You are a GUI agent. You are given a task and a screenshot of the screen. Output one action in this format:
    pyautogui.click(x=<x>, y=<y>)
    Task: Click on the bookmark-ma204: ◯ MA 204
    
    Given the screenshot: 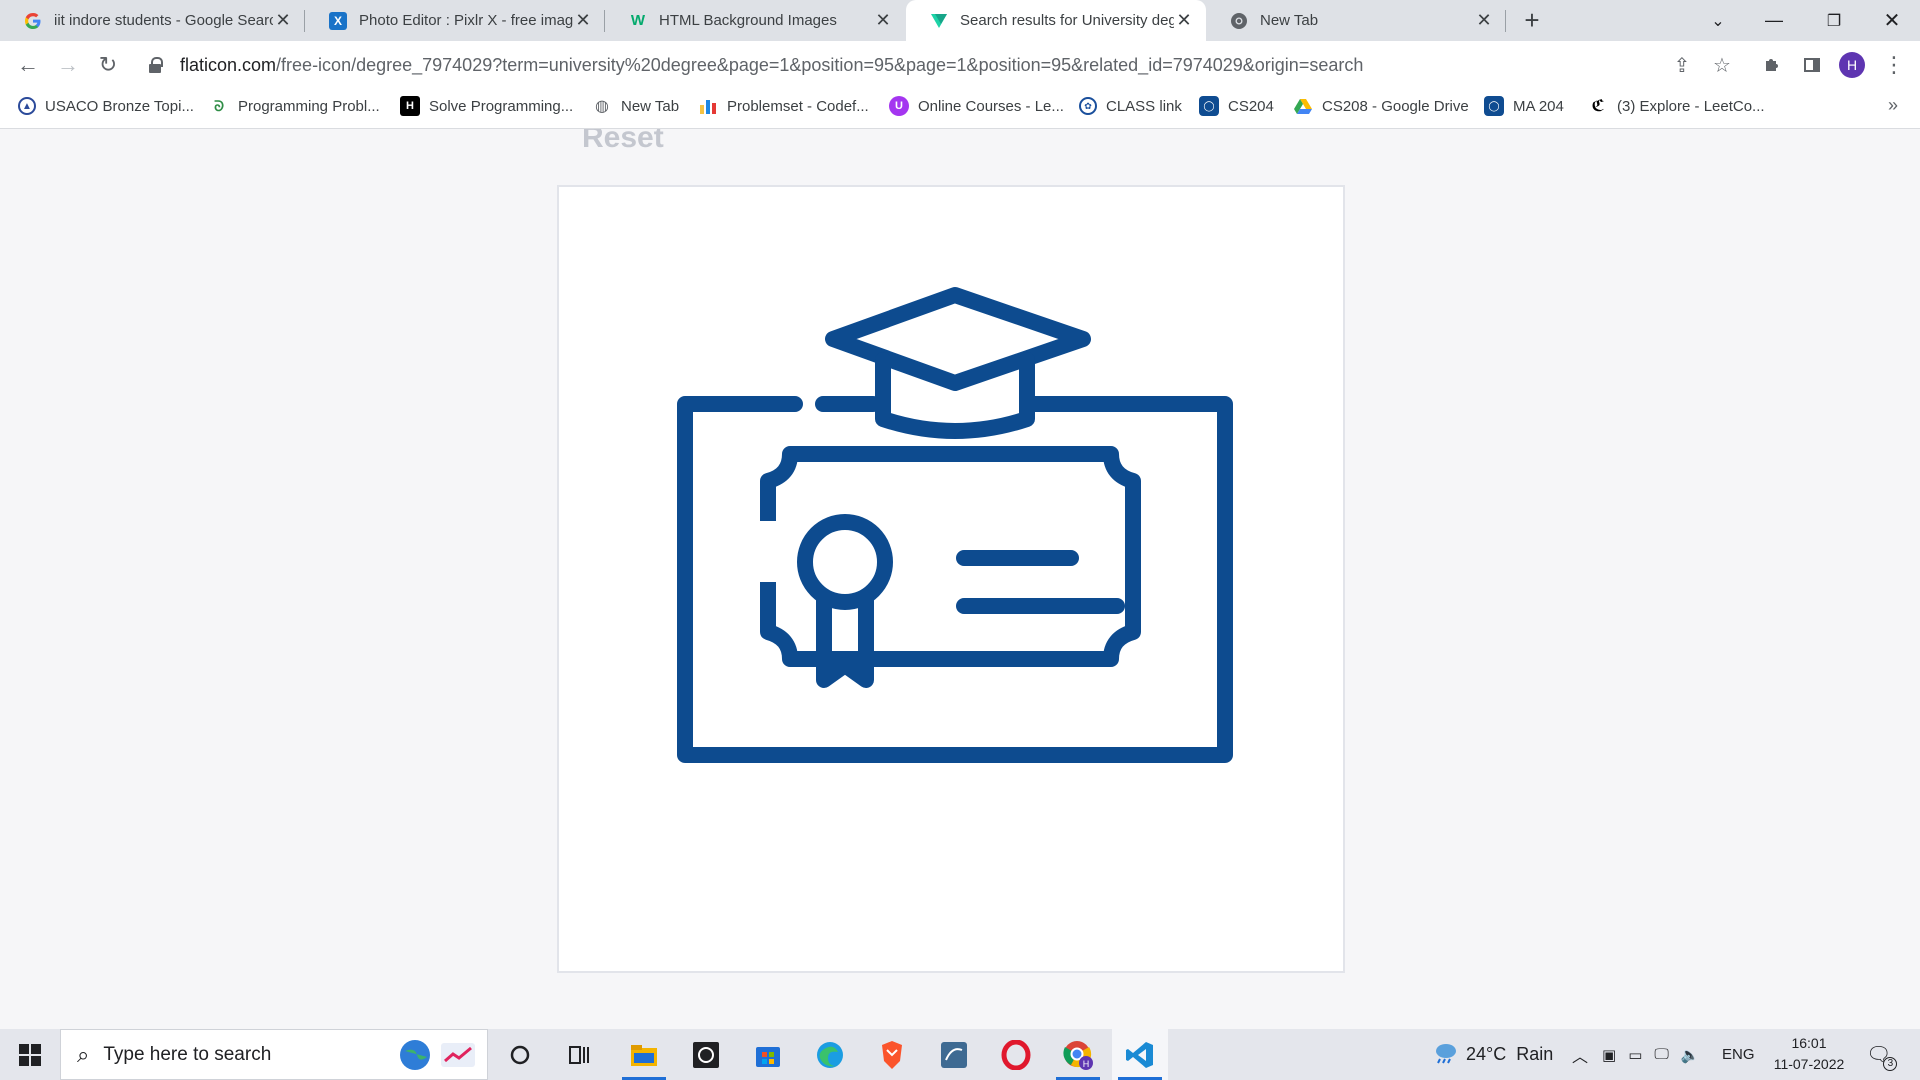 What is the action you would take?
    pyautogui.click(x=1524, y=106)
    